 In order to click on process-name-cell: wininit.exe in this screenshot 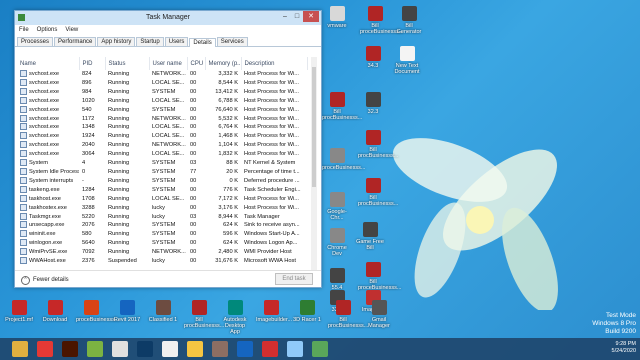, I will do `click(48, 234)`.